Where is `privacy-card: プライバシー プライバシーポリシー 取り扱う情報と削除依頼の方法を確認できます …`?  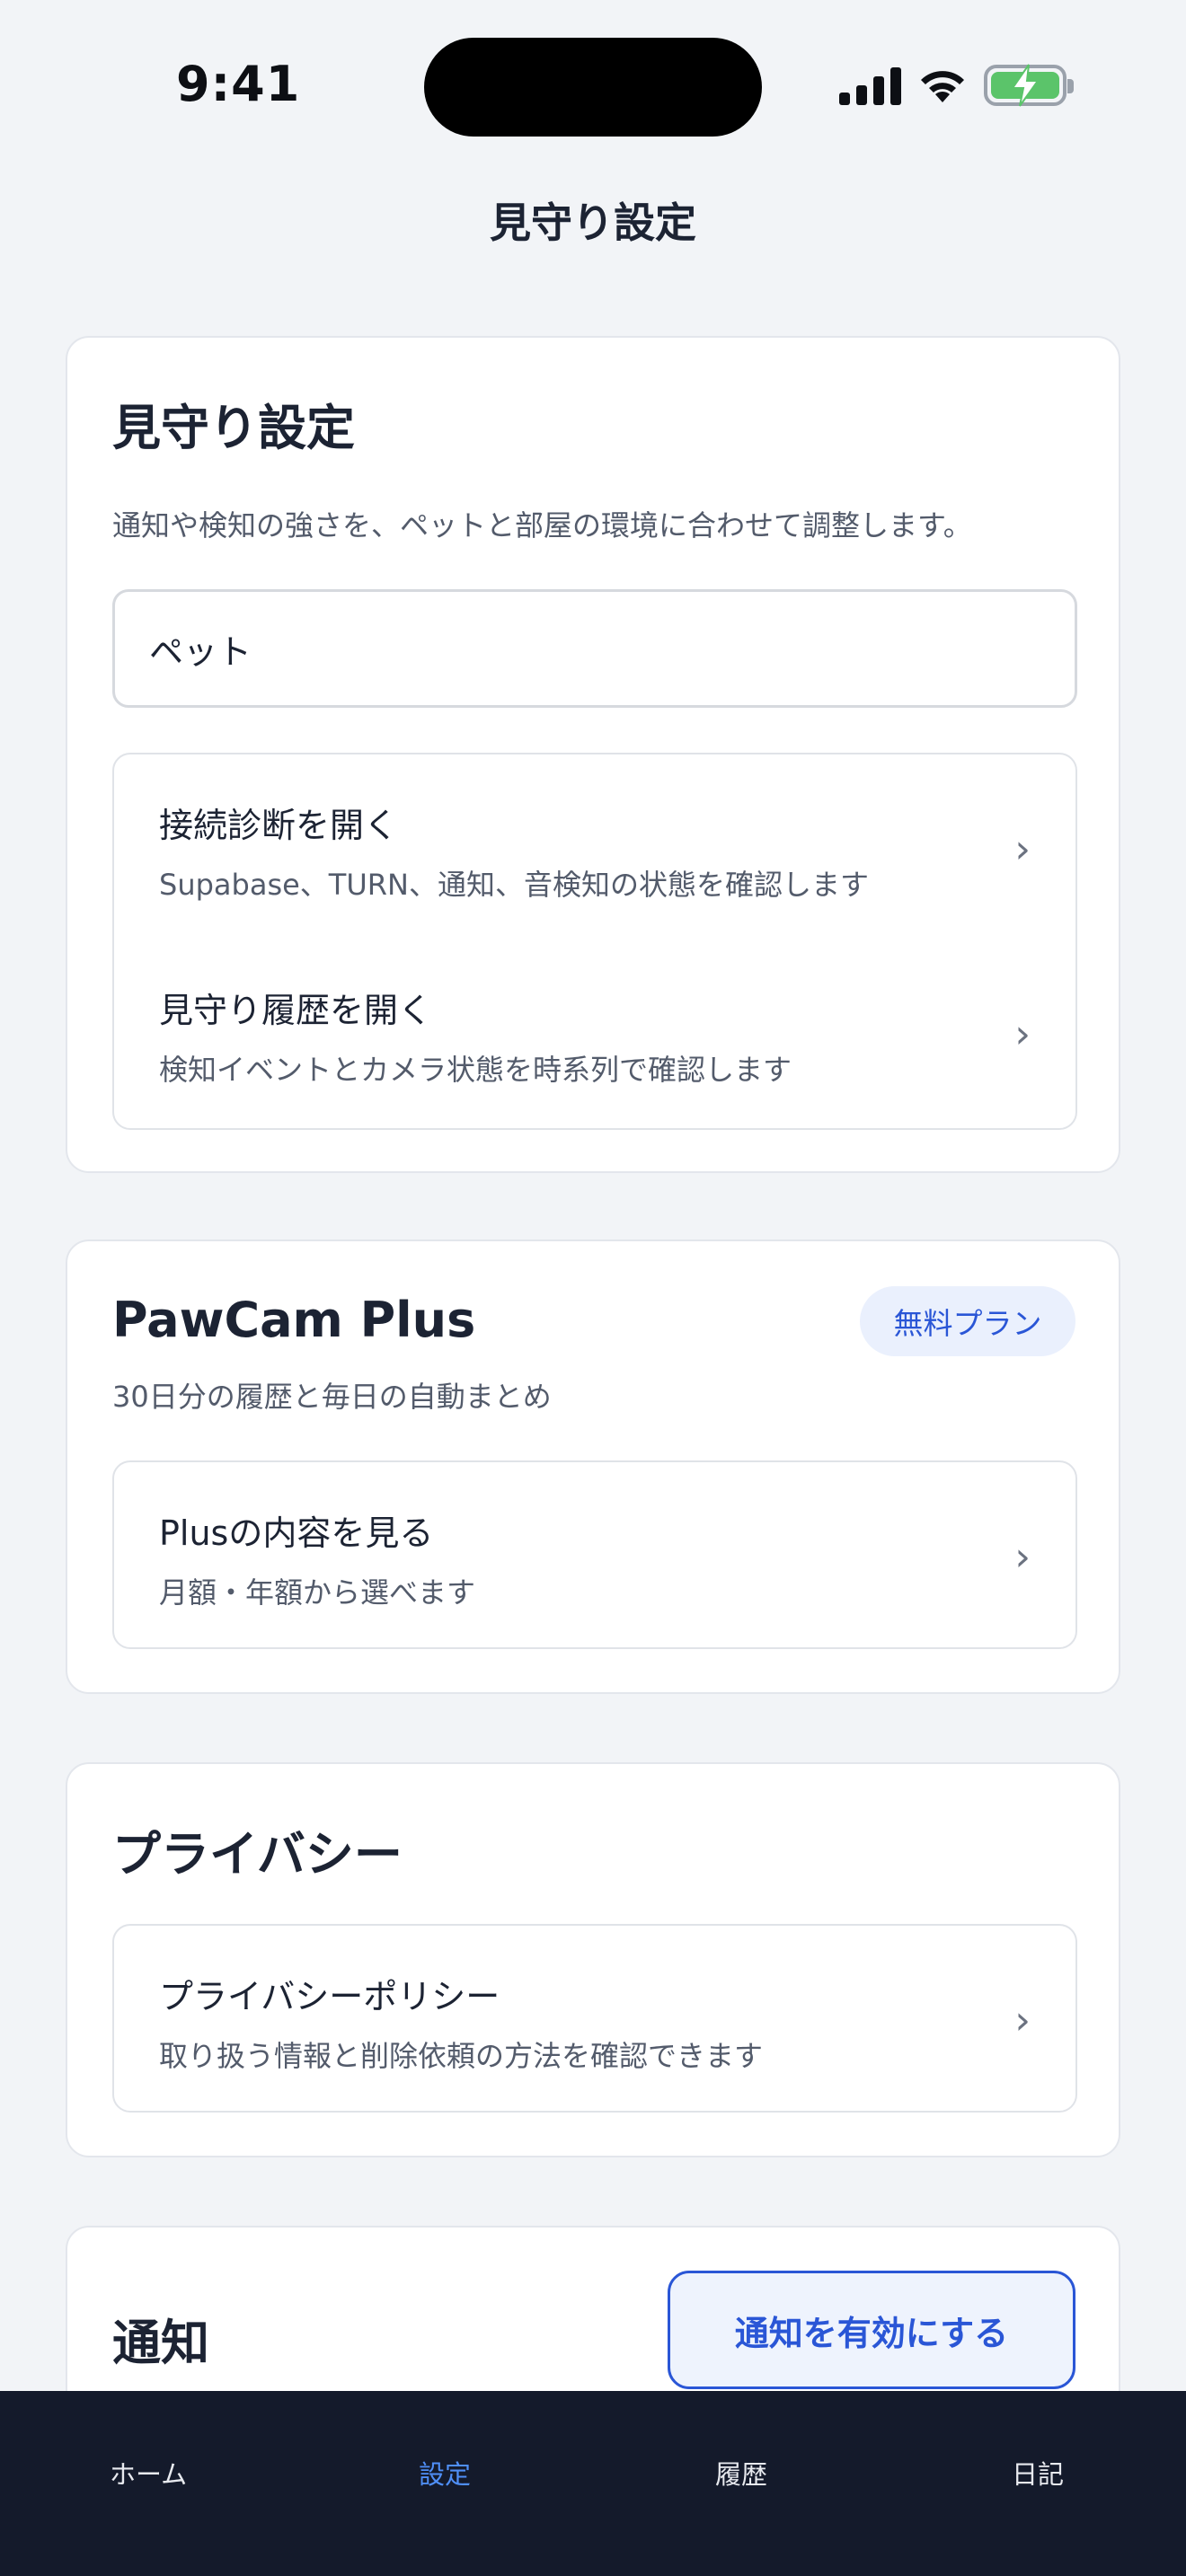
privacy-card: プライバシー プライバシーポリシー 取り扱う情報と削除依頼の方法を確認できます … is located at coordinates (593, 1959).